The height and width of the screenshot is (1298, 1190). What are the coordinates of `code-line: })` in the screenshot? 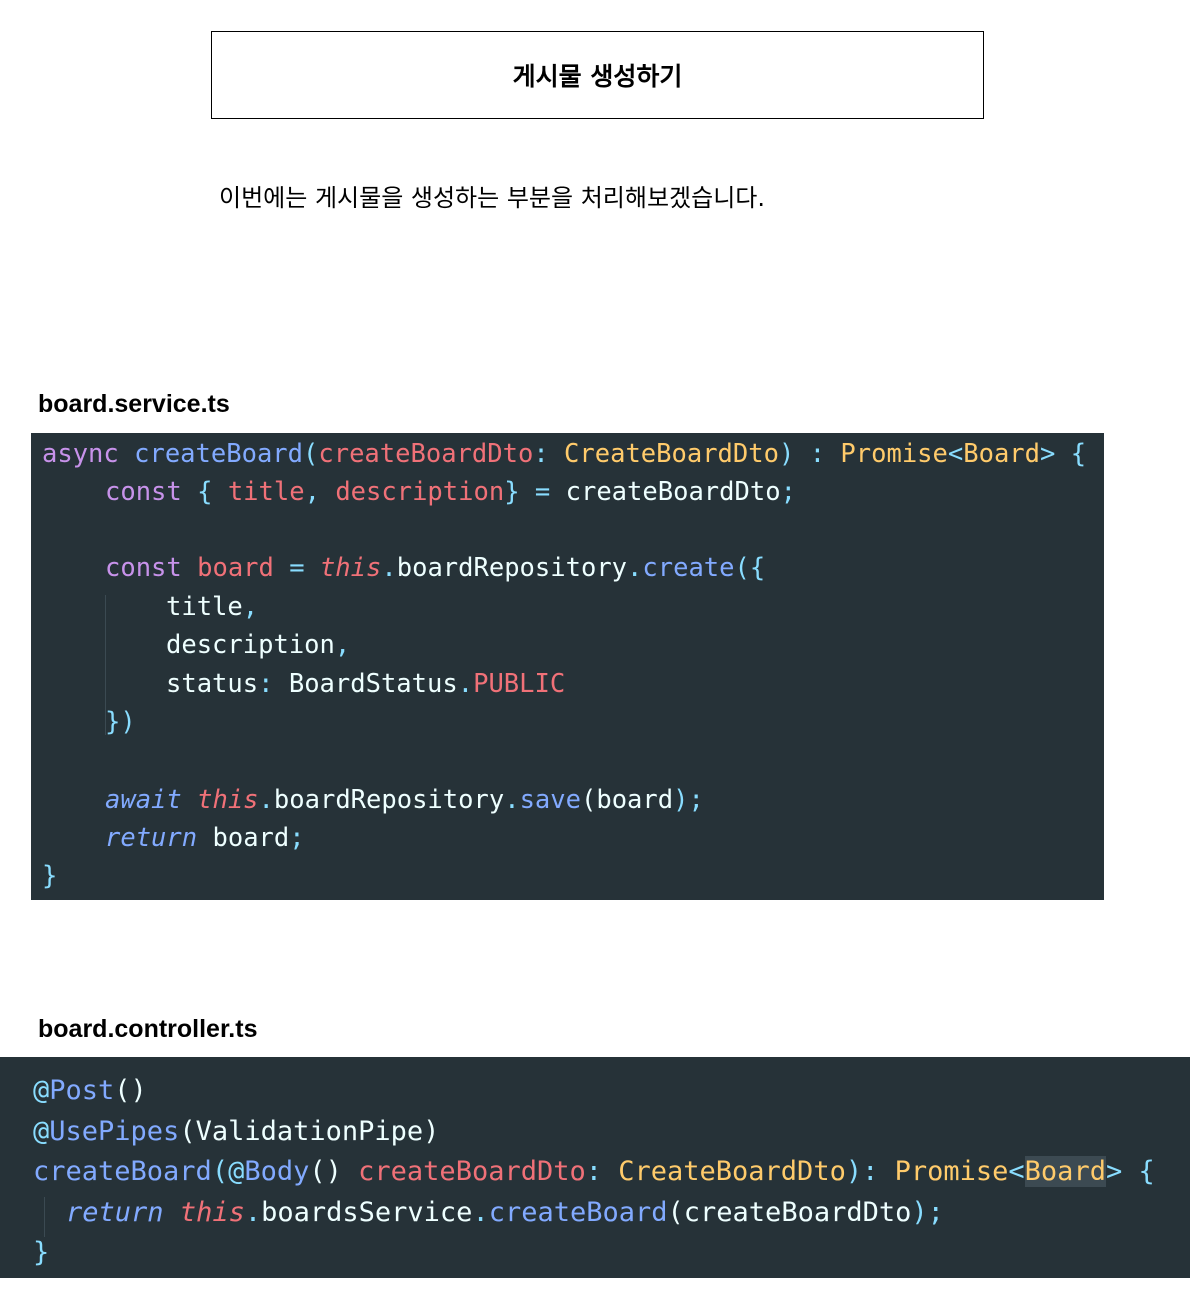 It's located at (120, 722).